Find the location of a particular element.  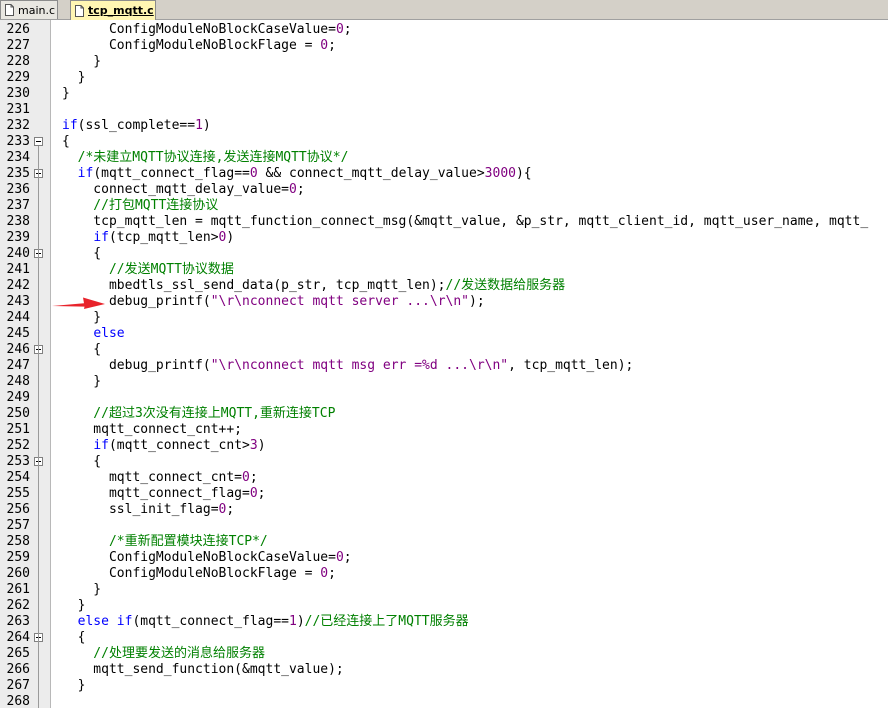

code-text: //打包MQTT连接协议 is located at coordinates (140, 206).